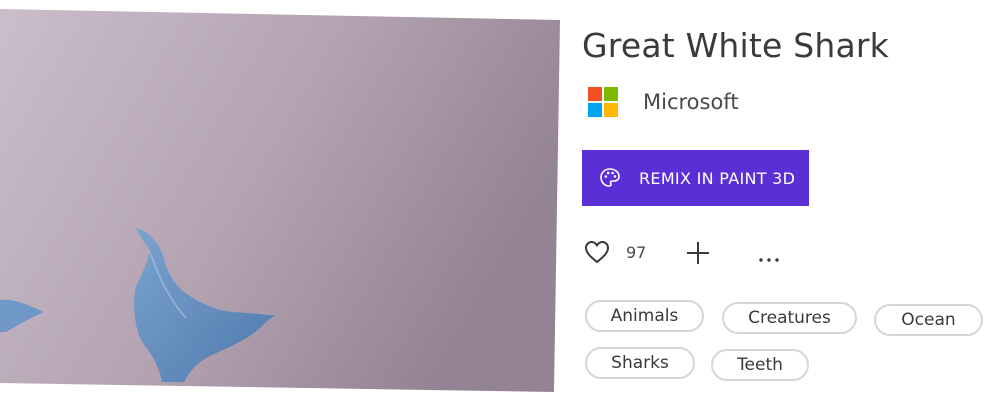 The width and height of the screenshot is (1000, 400). I want to click on heart-icon, so click(597, 252).